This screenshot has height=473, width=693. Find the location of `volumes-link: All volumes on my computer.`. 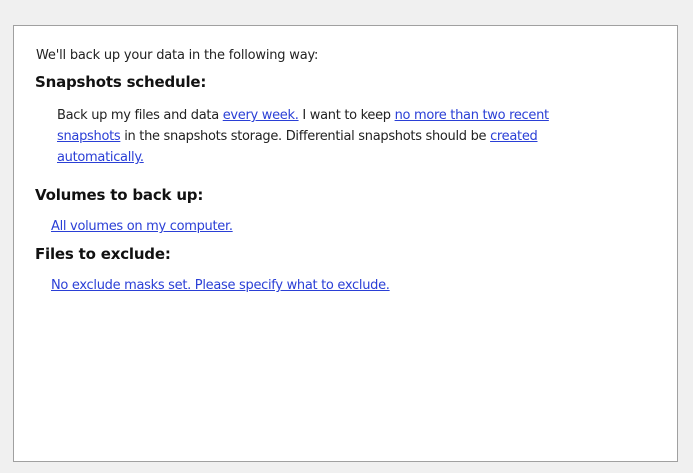

volumes-link: All volumes on my computer. is located at coordinates (142, 226).